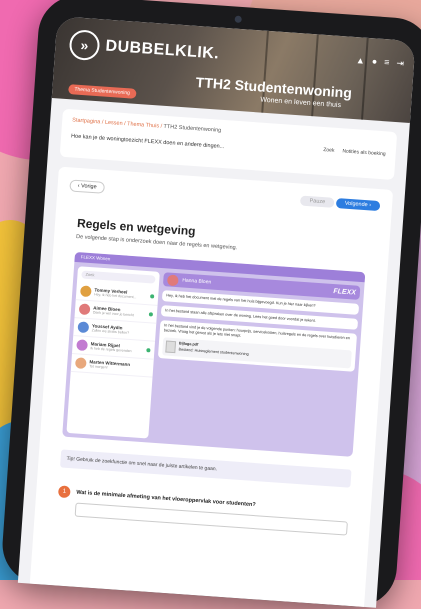 This screenshot has height=609, width=421. I want to click on breadcrumb-current: TTH2 Studentenwoning, so click(192, 128).